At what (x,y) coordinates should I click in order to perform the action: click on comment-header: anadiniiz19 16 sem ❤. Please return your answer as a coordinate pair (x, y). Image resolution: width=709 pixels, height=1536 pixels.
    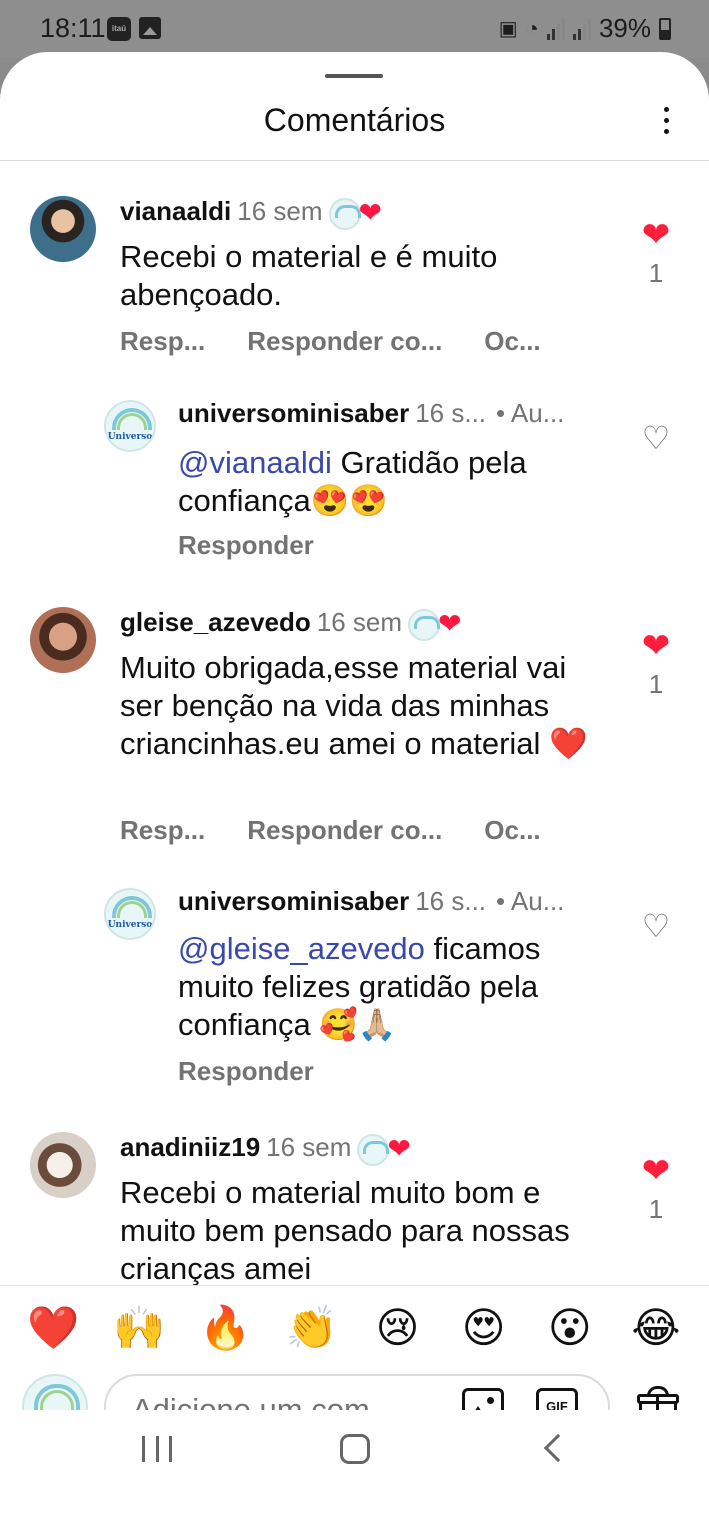
    Looking at the image, I should click on (268, 1149).